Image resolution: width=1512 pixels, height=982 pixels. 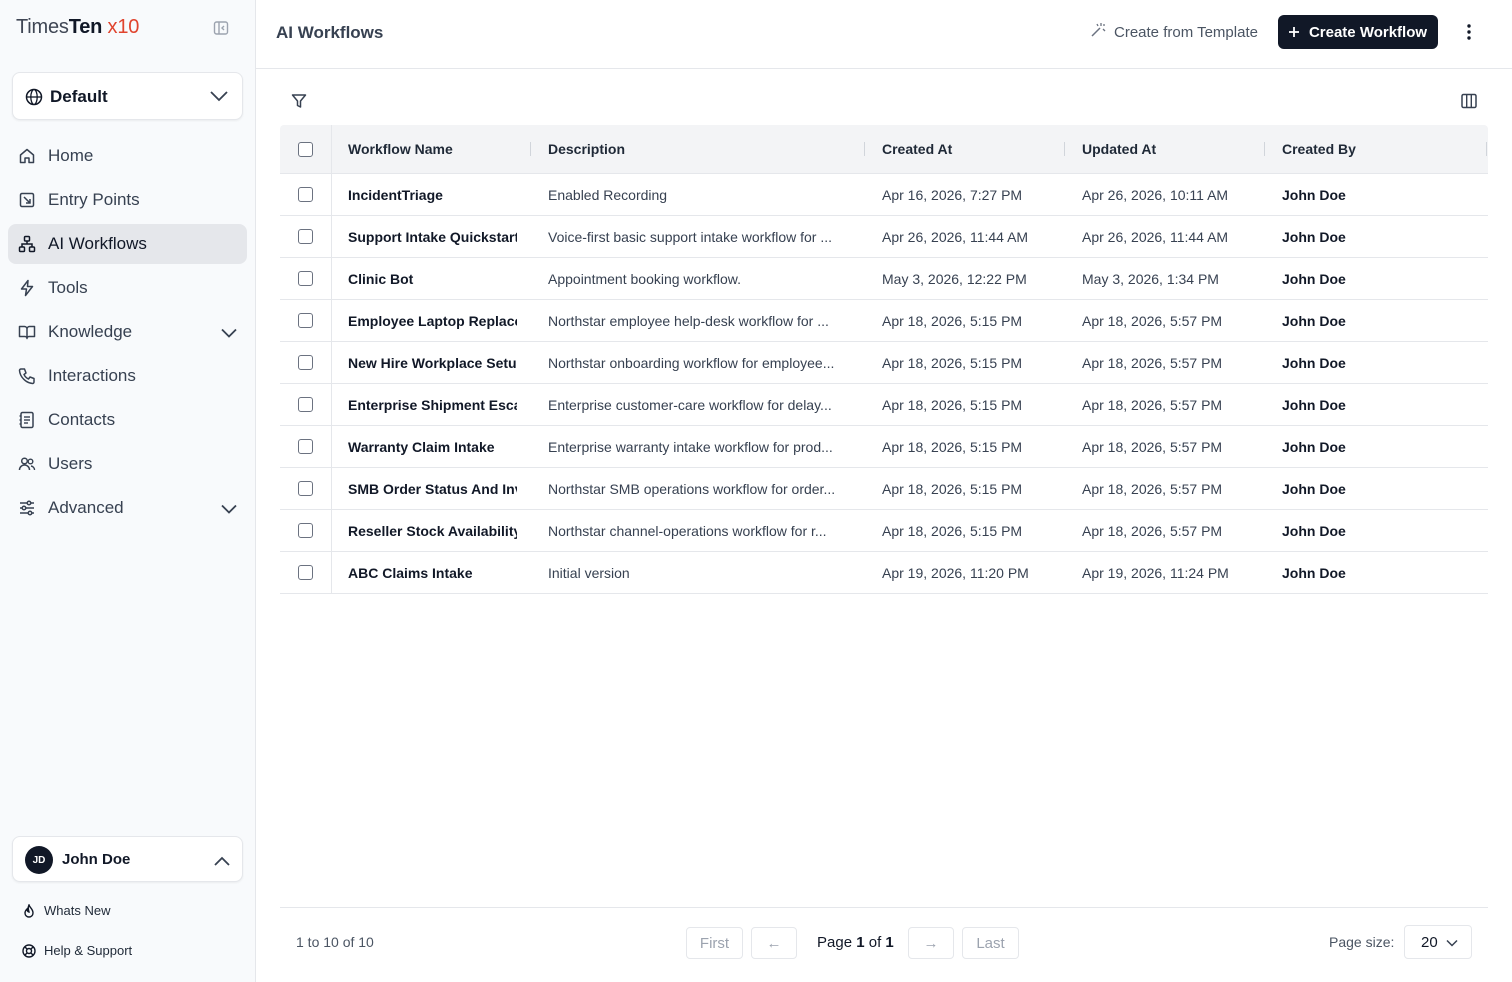 I want to click on select-all-cell, so click(x=306, y=149).